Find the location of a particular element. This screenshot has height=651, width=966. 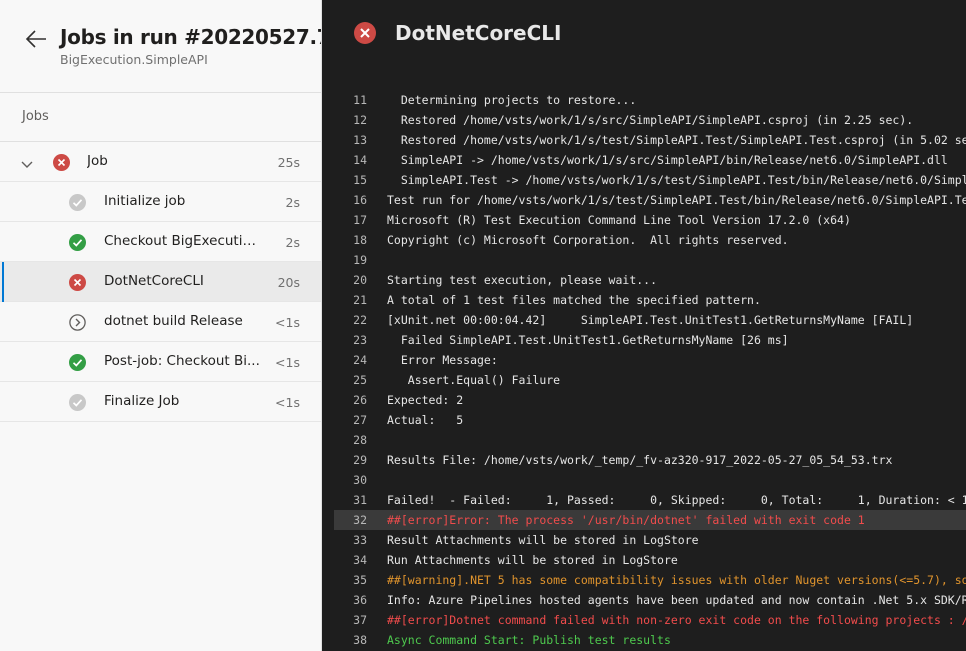

step-row: dotnet build Release <1s is located at coordinates (160, 322).